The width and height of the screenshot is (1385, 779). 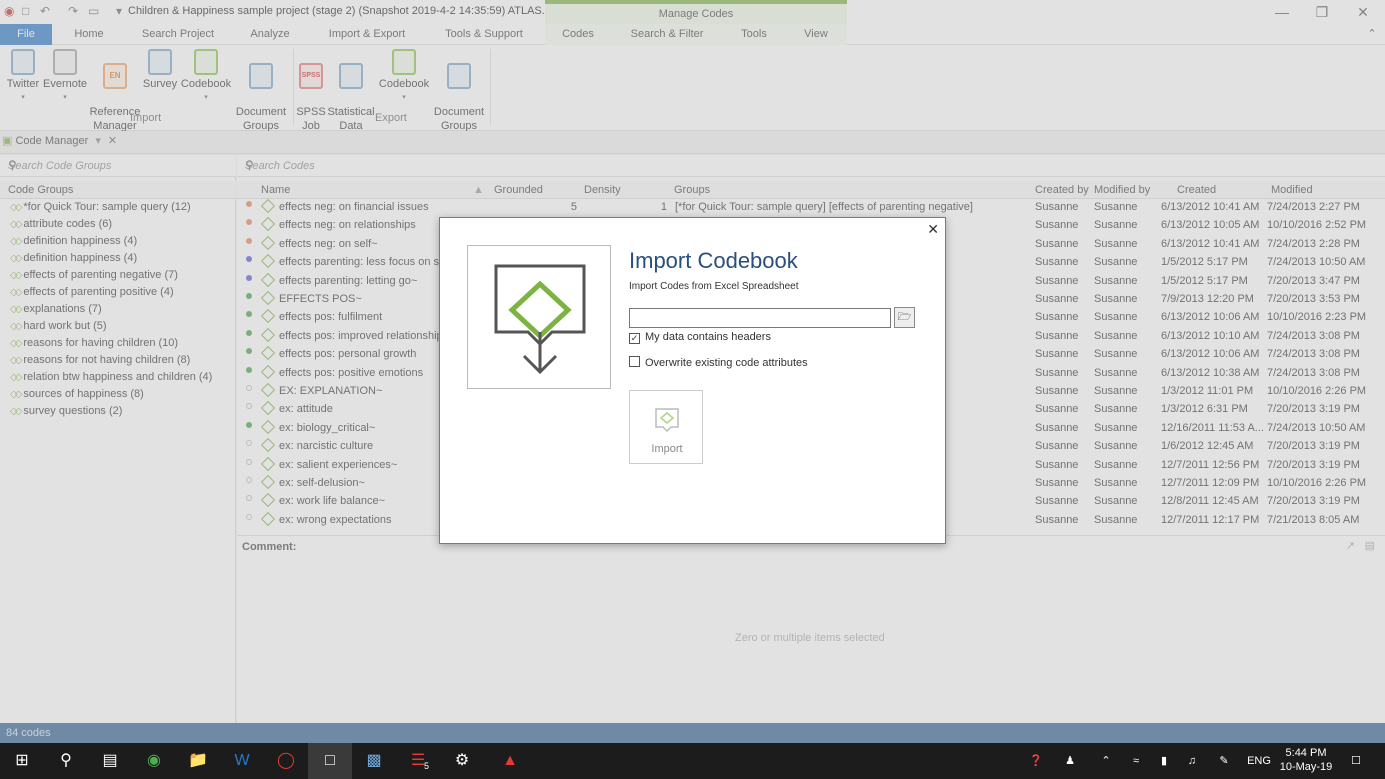 What do you see at coordinates (634, 338) in the screenshot?
I see `headers-checkbox-box: ✓` at bounding box center [634, 338].